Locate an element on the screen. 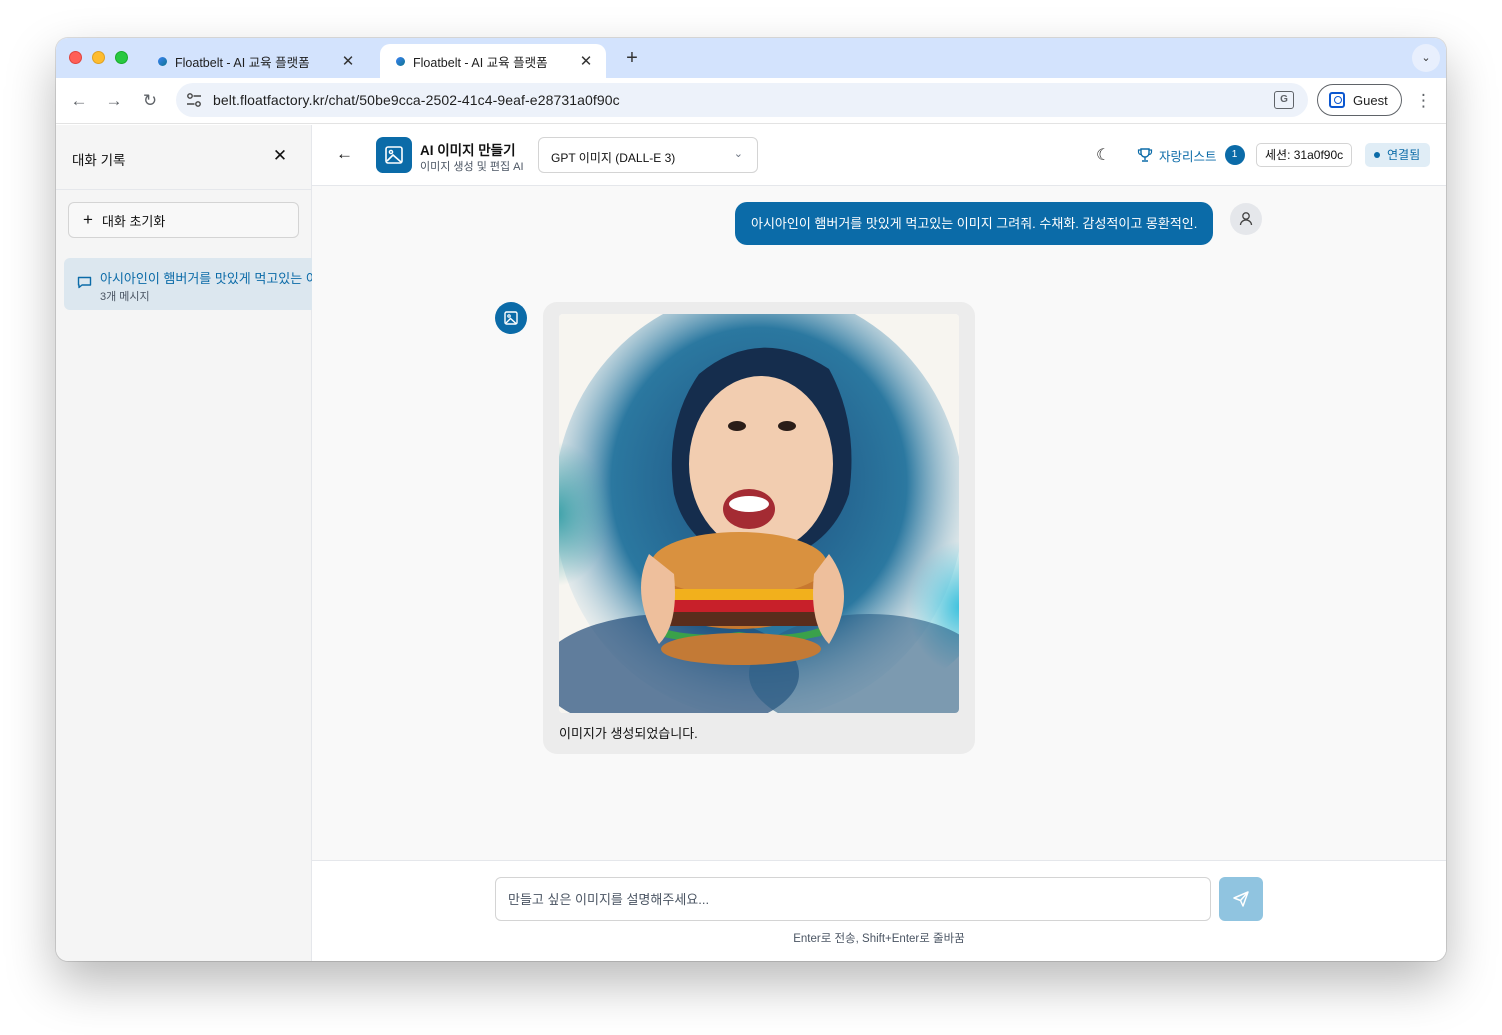  chevron-down-icon: ⌄ is located at coordinates (738, 154).